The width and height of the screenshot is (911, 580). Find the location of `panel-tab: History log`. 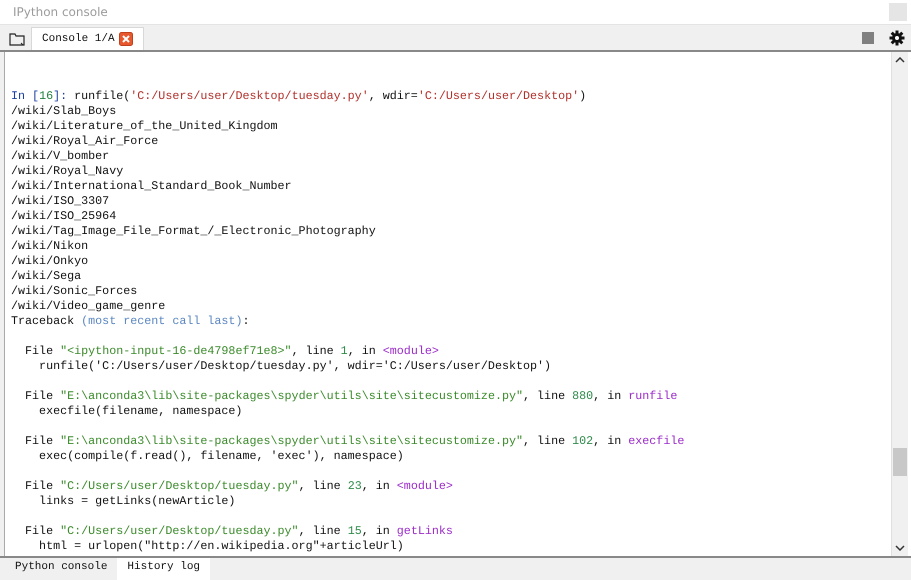

panel-tab: History log is located at coordinates (163, 569).